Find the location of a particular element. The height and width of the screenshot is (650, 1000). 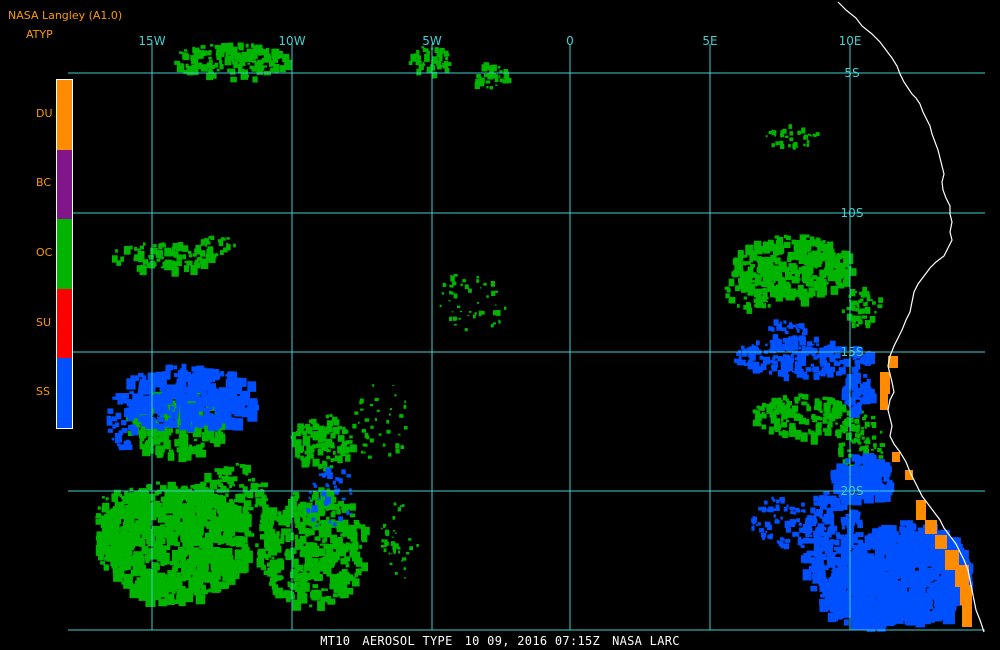

longitude-label: 0 is located at coordinates (570, 41).